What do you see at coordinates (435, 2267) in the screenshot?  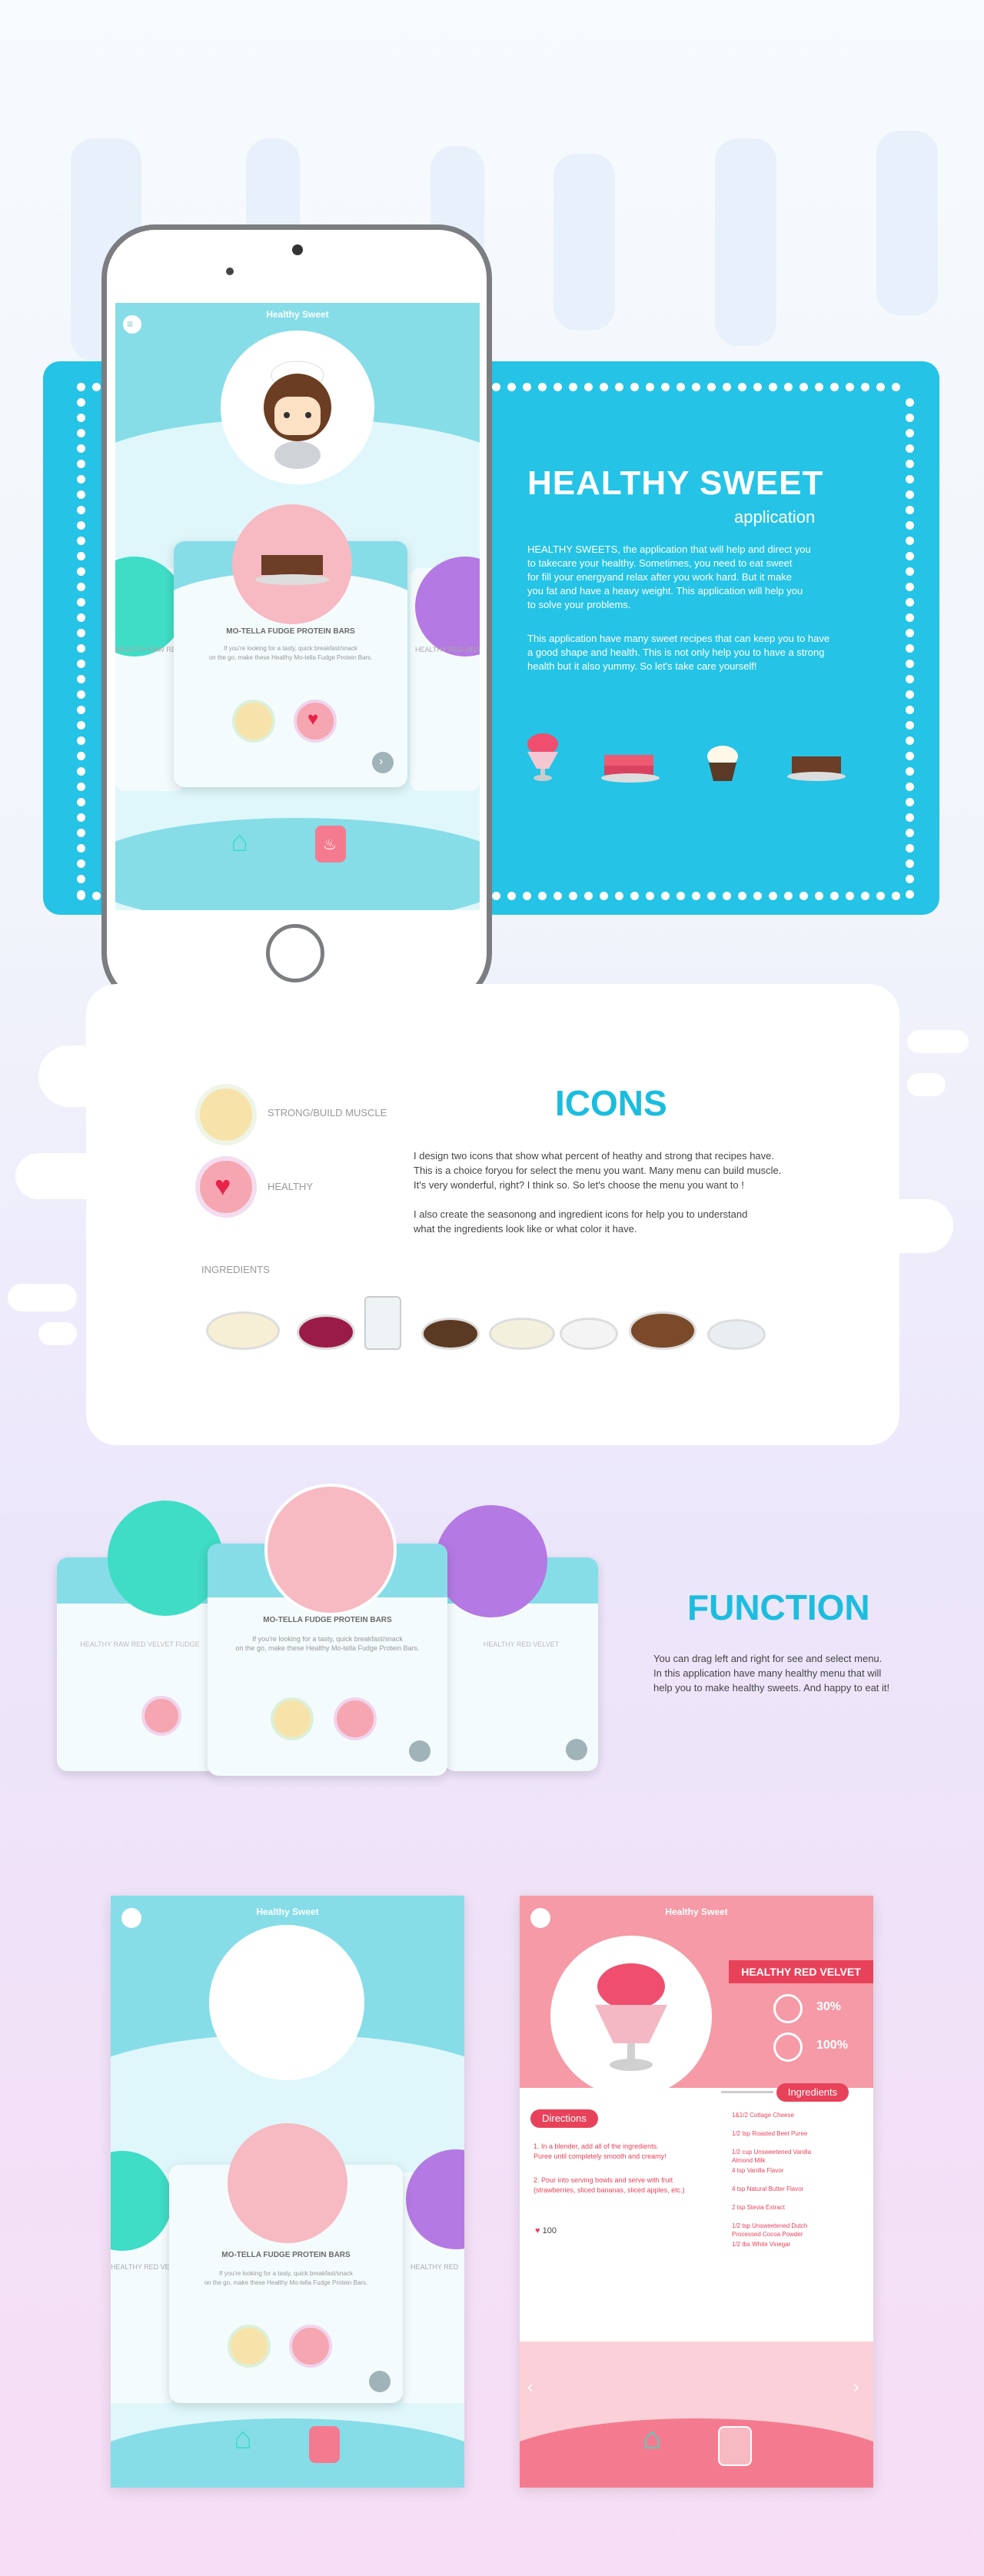 I see `home-screen-side-right: HEALTHY RED` at bounding box center [435, 2267].